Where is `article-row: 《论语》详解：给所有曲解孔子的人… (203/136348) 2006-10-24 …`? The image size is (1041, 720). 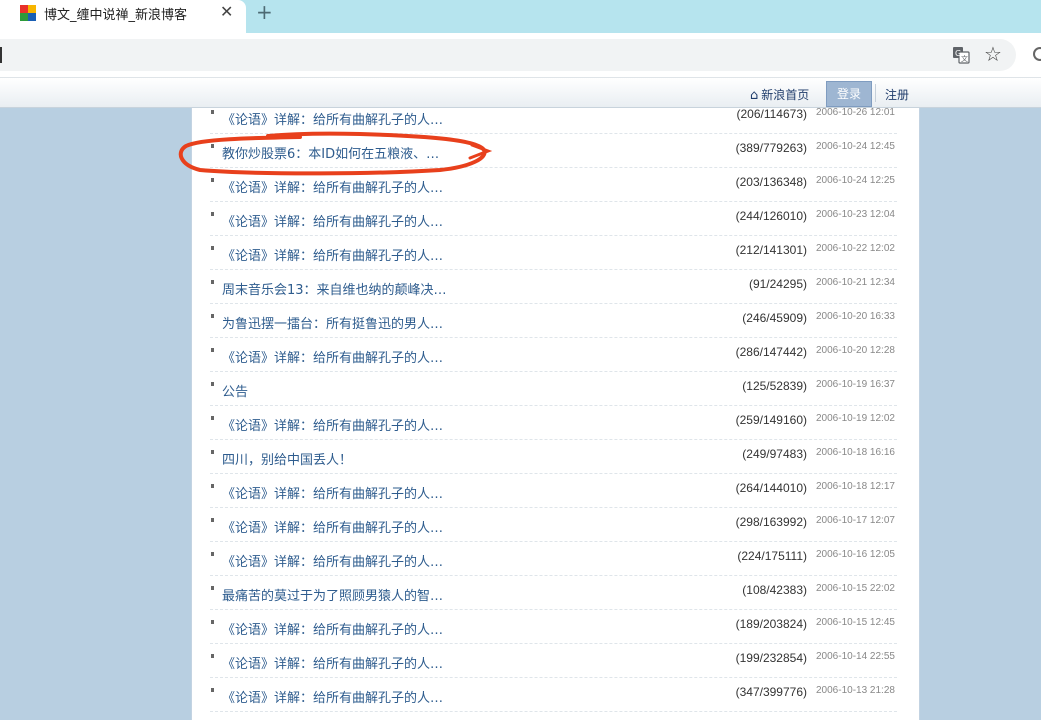 article-row: 《论语》详解：给所有曲解孔子的人… (203/136348) 2006-10-24 … is located at coordinates (555, 185).